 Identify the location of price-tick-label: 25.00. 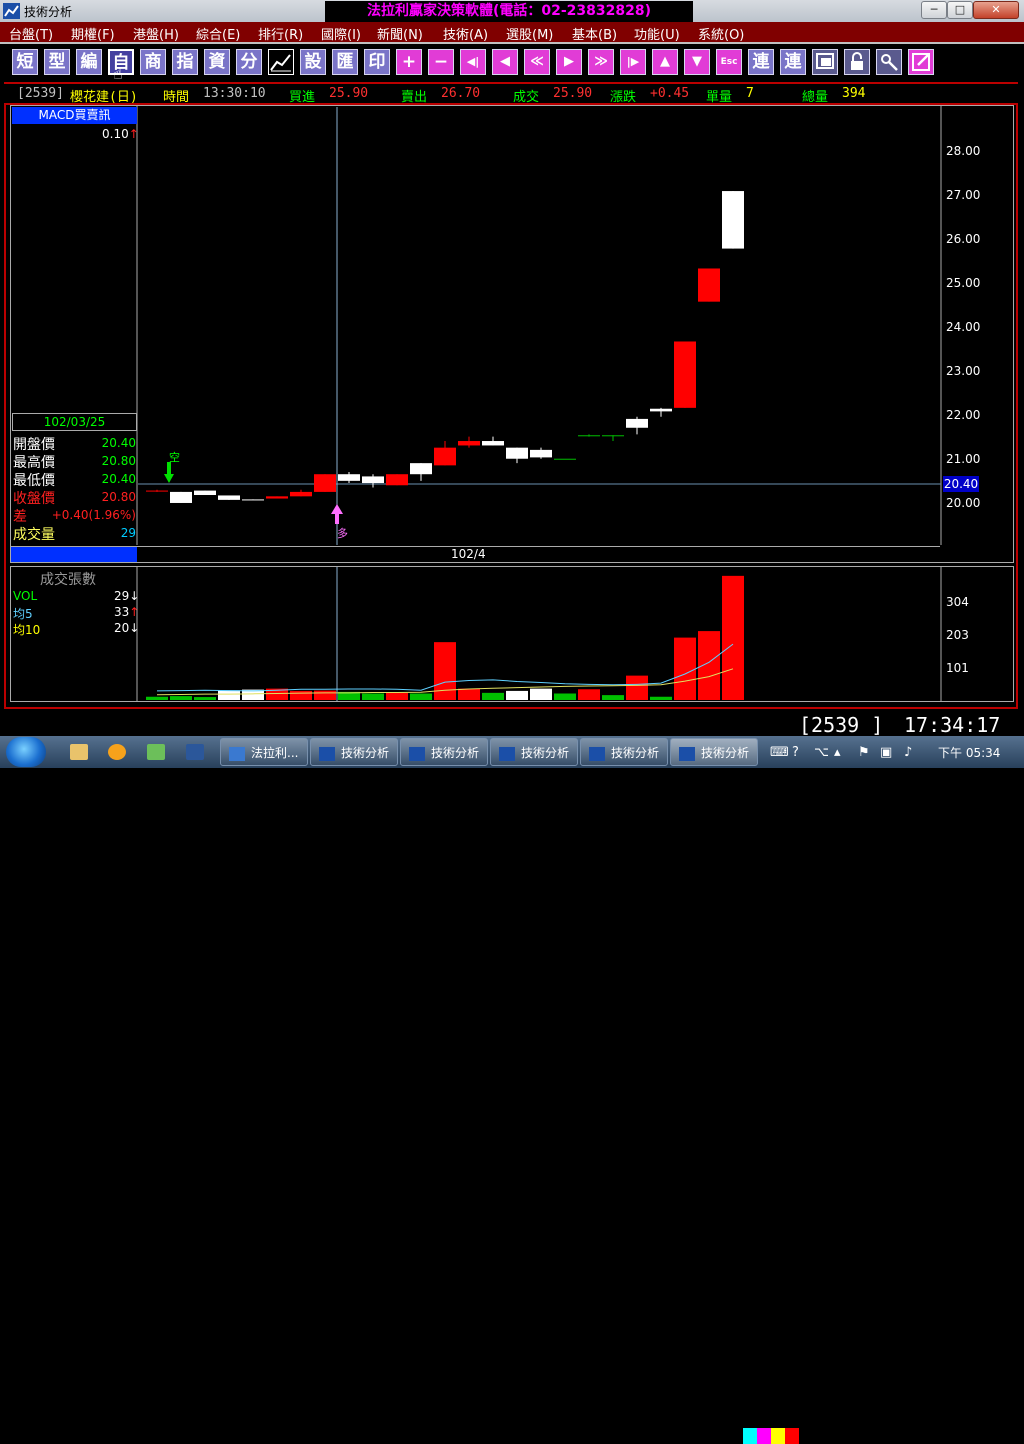
(963, 283).